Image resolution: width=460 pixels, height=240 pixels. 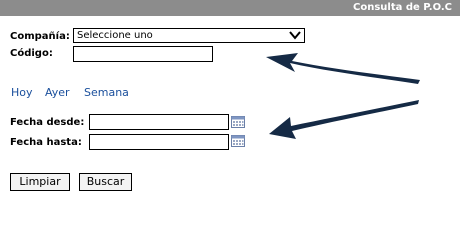 What do you see at coordinates (402, 7) in the screenshot?
I see `page-title: Consulta de P.O.C` at bounding box center [402, 7].